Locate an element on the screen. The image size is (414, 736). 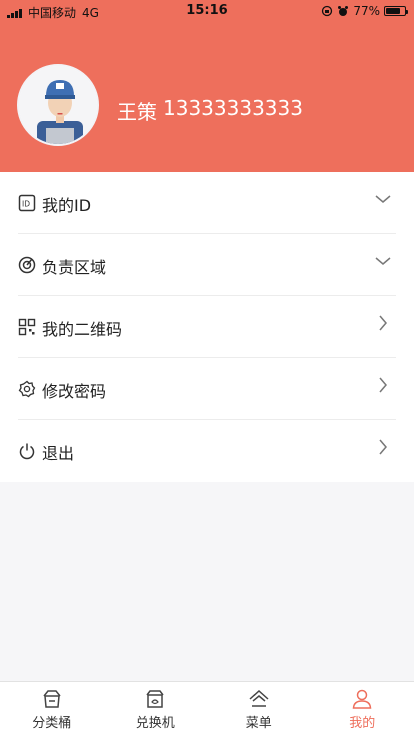
user-name: 王策 is located at coordinates (137, 112).